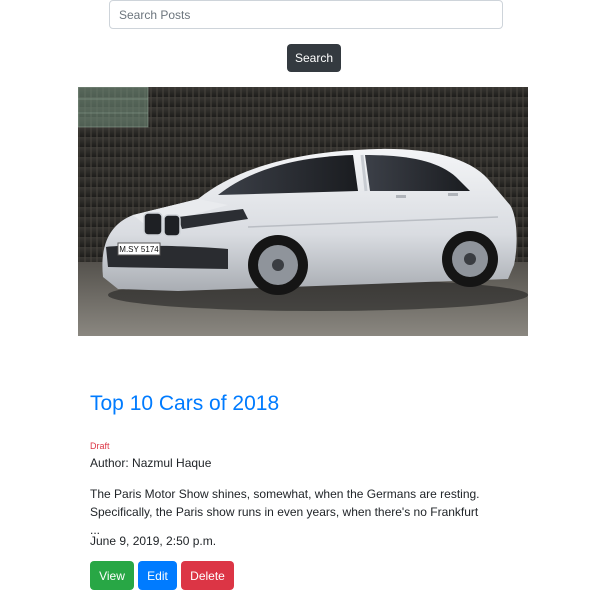 This screenshot has width=599, height=614. Describe the element at coordinates (151, 463) in the screenshot. I see `post-author: Author: Nazmul Haque` at that location.